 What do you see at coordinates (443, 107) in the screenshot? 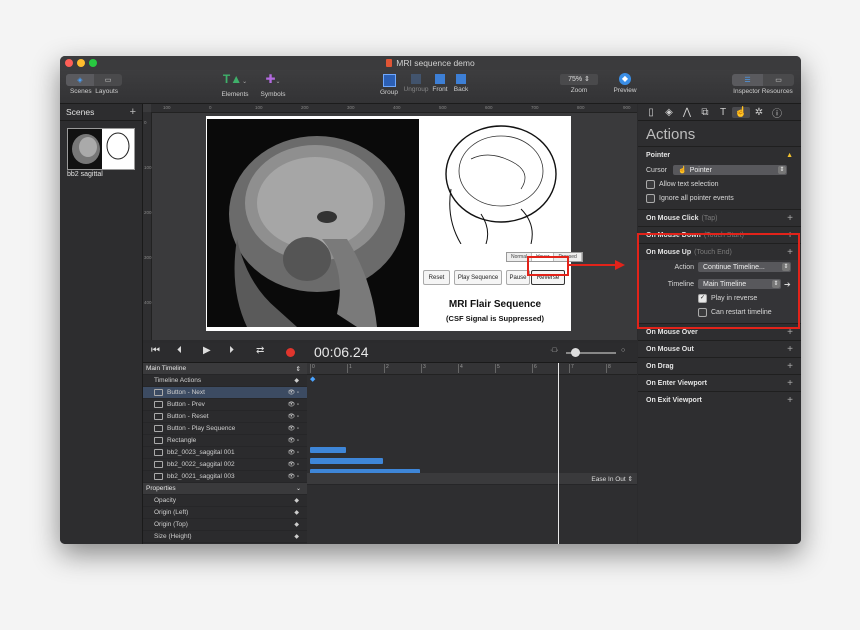
I see `ruler-tick-label: 500` at bounding box center [443, 107].